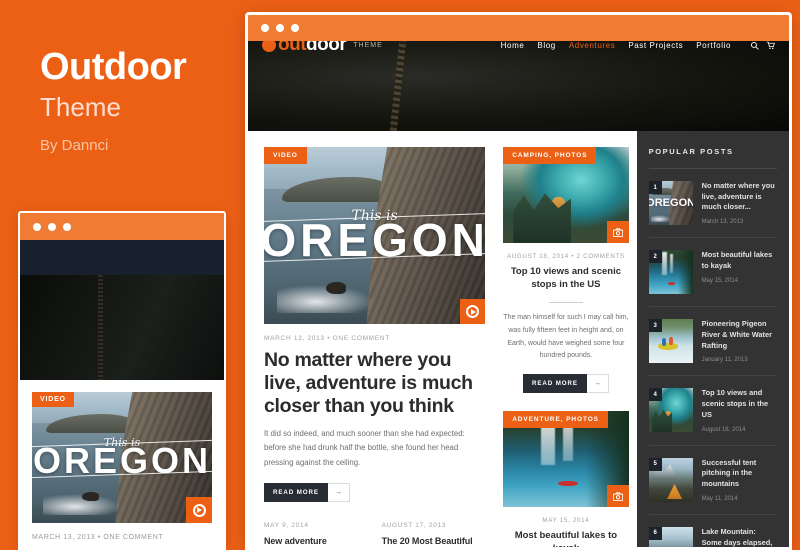 This screenshot has height=550, width=800. I want to click on card-read-more-button: READ MORE →, so click(565, 384).